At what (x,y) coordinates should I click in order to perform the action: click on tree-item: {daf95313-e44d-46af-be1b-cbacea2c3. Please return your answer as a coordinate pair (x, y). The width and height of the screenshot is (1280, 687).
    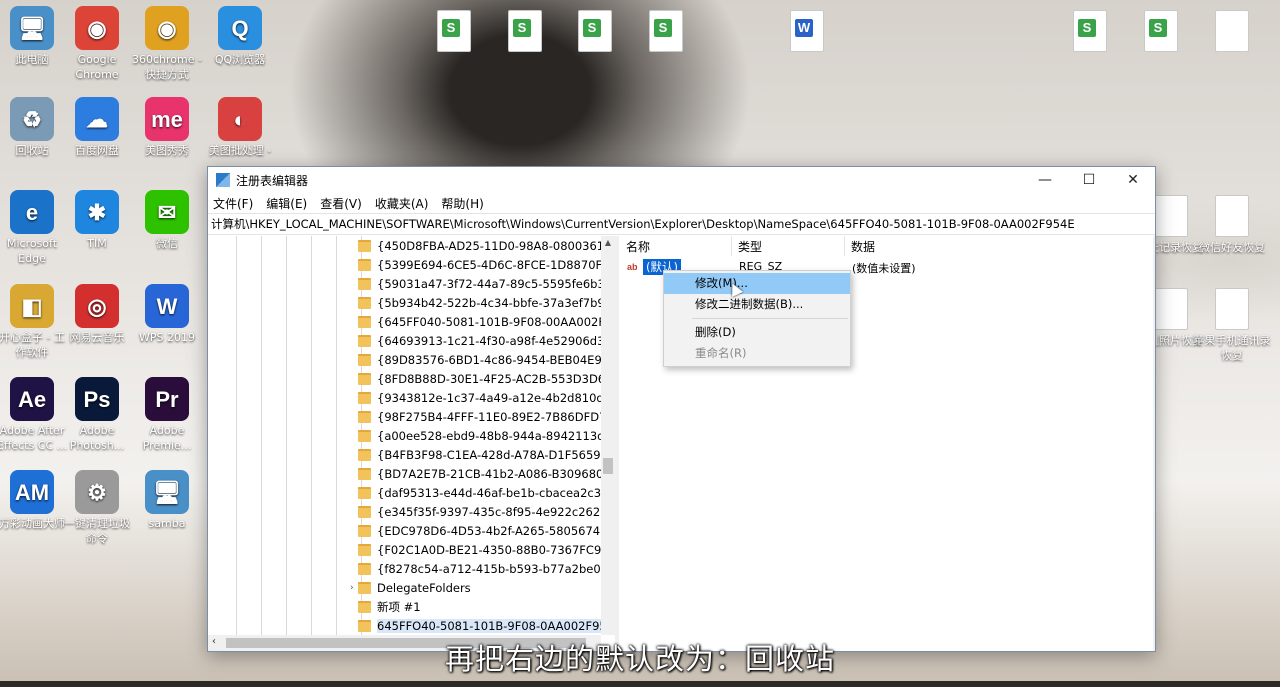
    Looking at the image, I should click on (479, 492).